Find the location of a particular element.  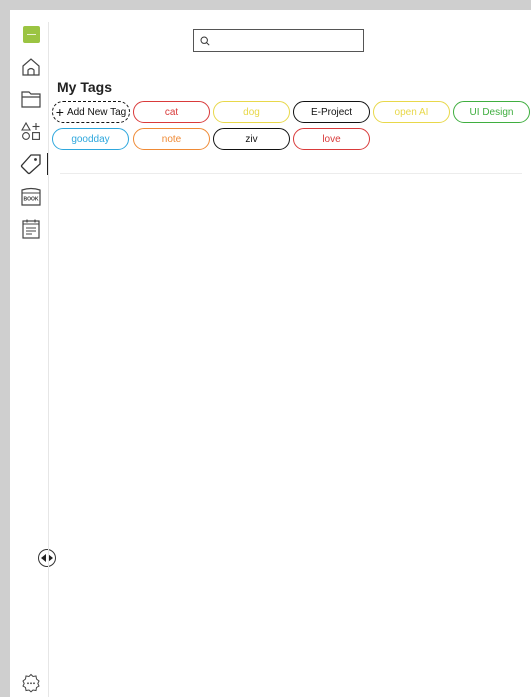

window-frame-left is located at coordinates (5, 348).